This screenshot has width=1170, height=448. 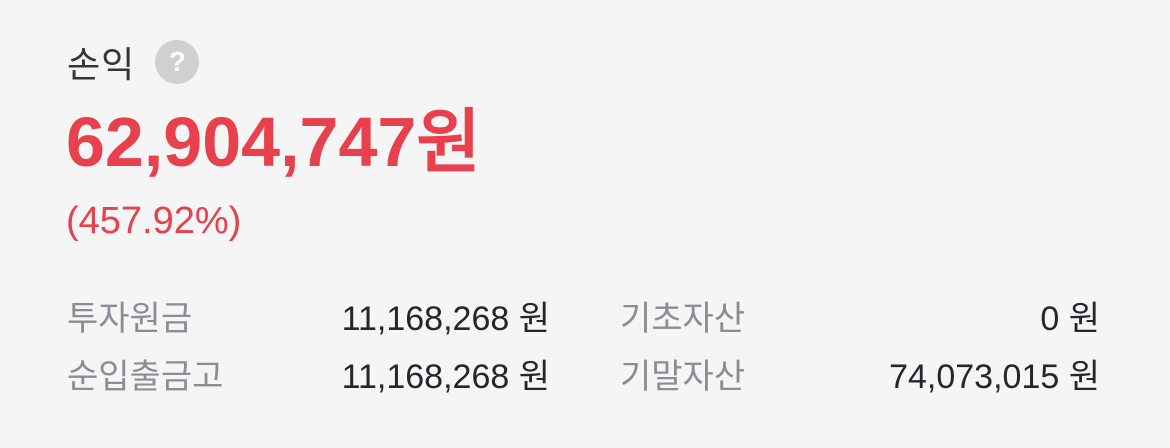 What do you see at coordinates (130, 319) in the screenshot?
I see `principal-label: 투자원금` at bounding box center [130, 319].